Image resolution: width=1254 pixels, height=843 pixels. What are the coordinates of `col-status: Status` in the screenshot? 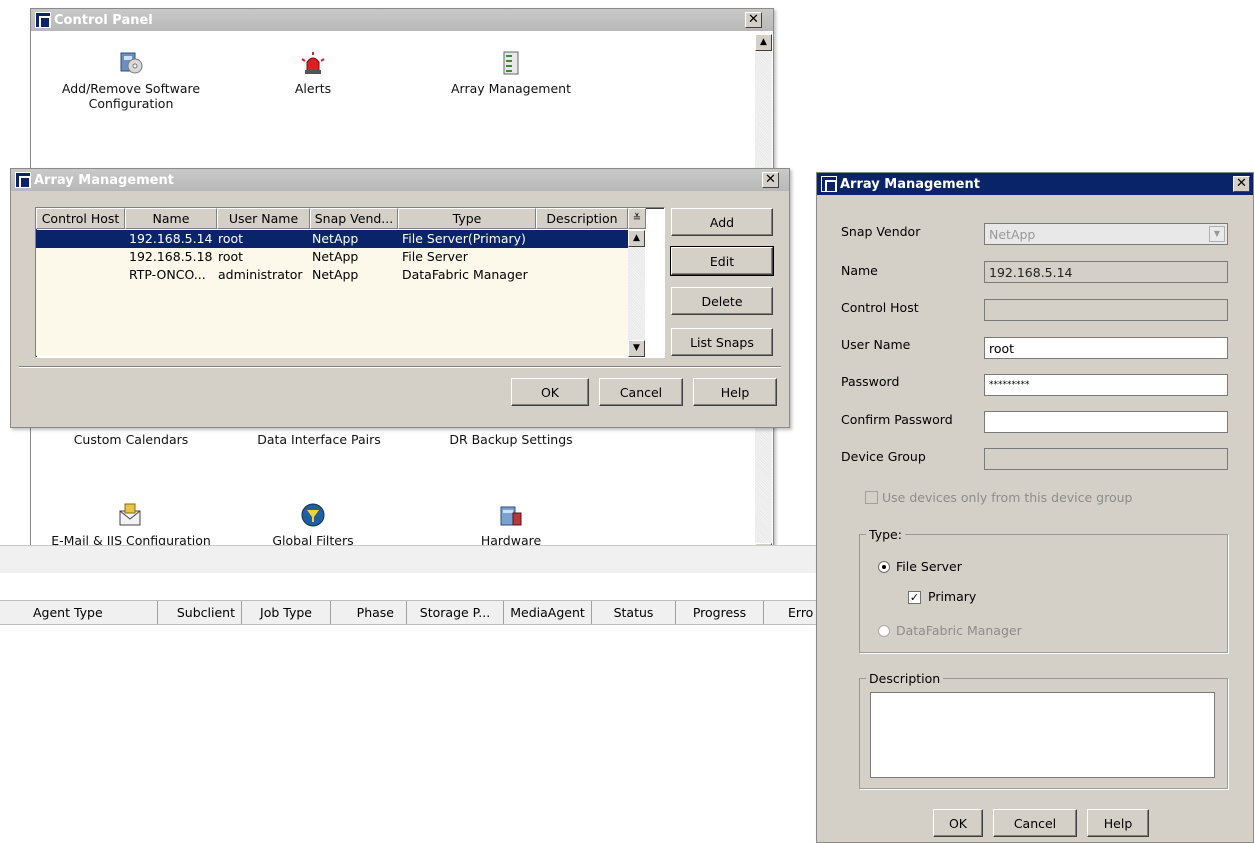 It's located at (634, 612).